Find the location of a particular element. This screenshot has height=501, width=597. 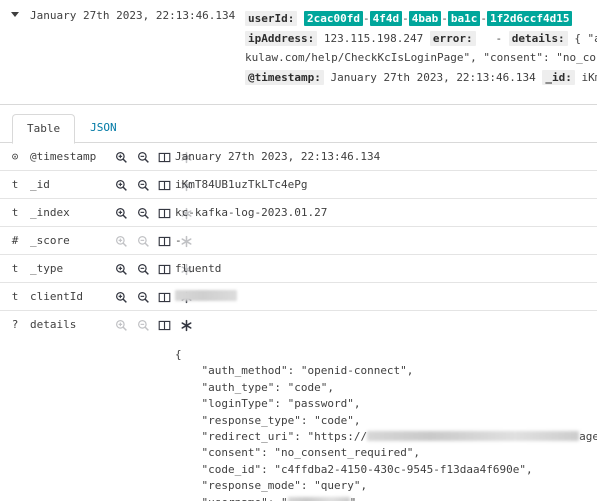

json-key-auth-method: "auth_method": is located at coordinates (248, 371).